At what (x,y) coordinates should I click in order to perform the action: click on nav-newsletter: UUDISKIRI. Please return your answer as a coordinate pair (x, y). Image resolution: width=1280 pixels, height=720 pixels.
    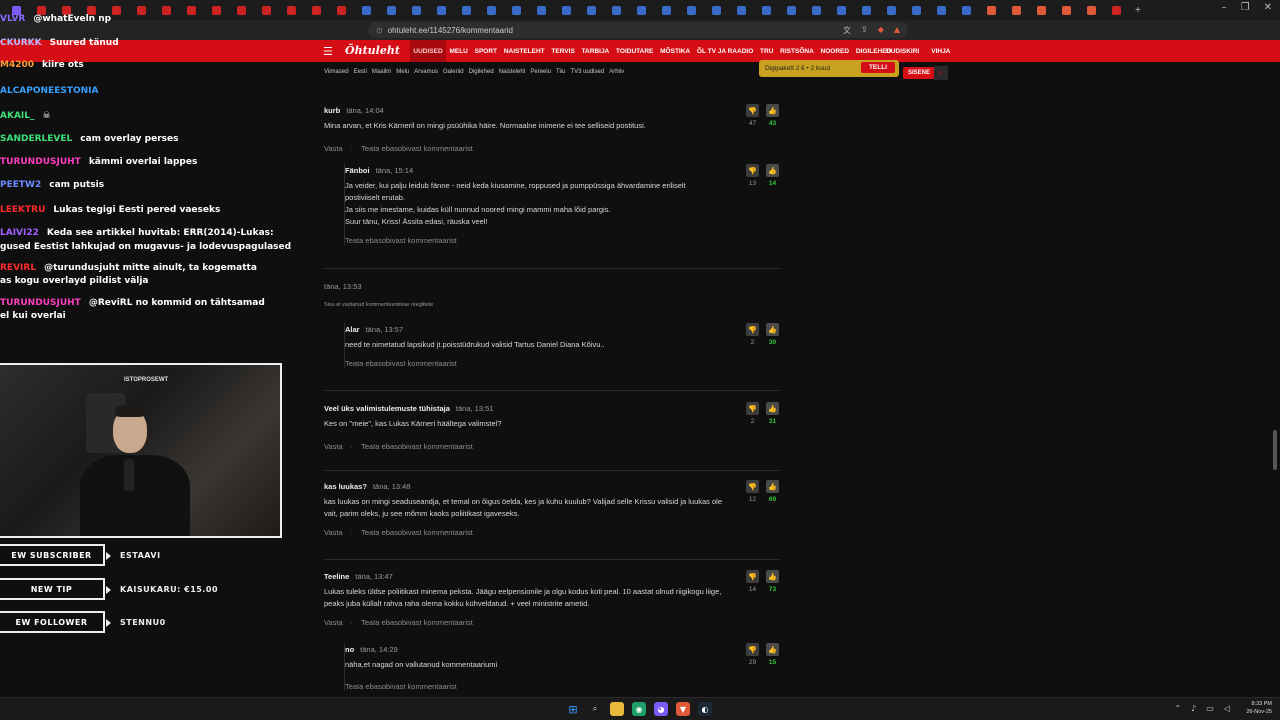
    Looking at the image, I should click on (902, 51).